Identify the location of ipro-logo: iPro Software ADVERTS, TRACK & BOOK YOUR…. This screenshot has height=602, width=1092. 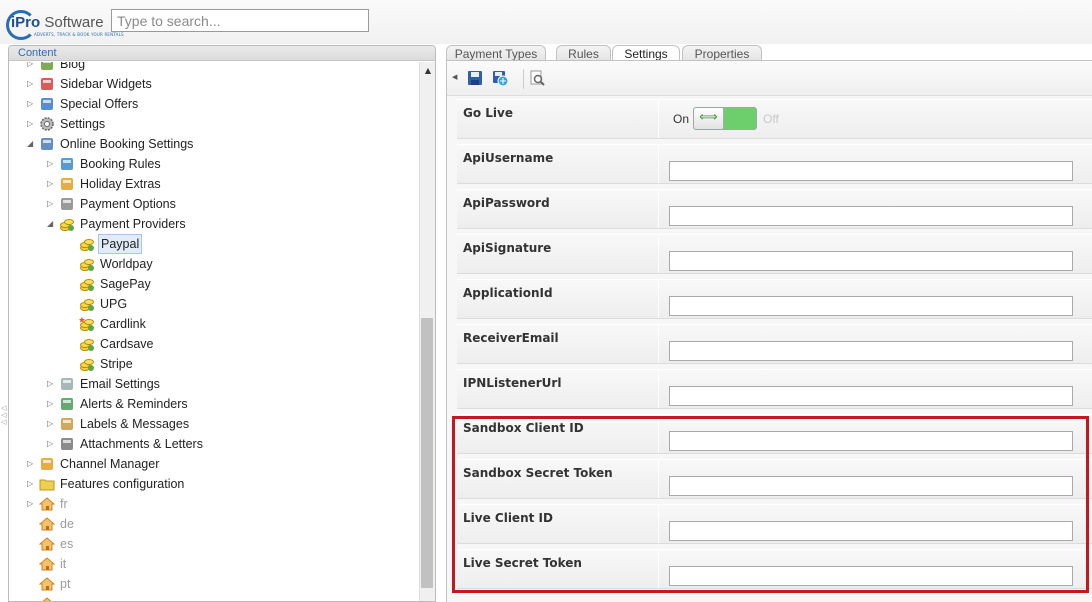
(65, 24).